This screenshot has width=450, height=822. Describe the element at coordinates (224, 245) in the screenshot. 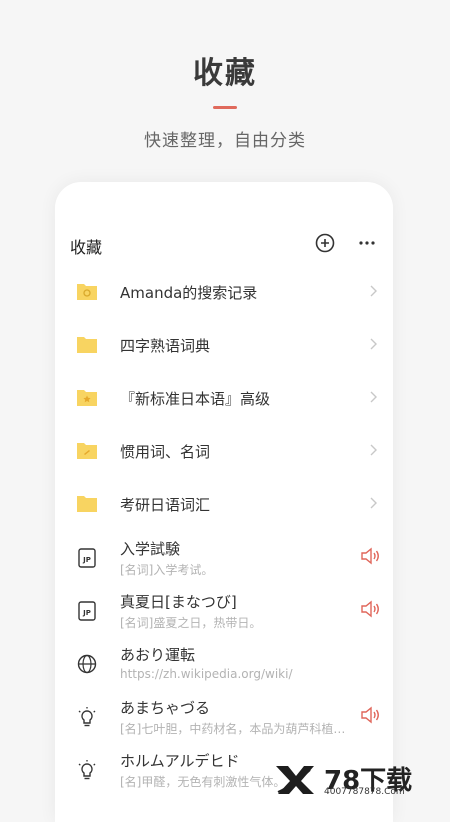

I see `favorites-header: 收藏` at that location.